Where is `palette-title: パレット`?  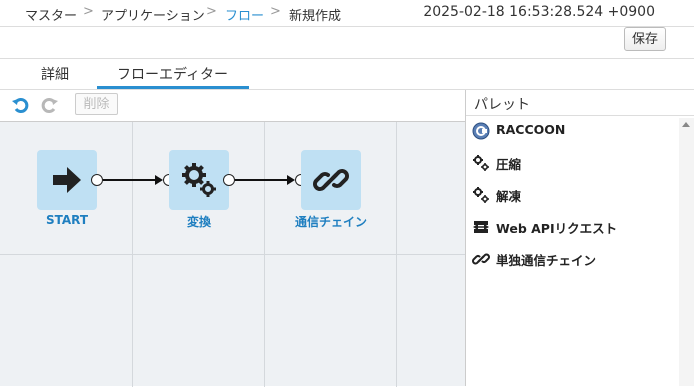 palette-title: パレット is located at coordinates (502, 105).